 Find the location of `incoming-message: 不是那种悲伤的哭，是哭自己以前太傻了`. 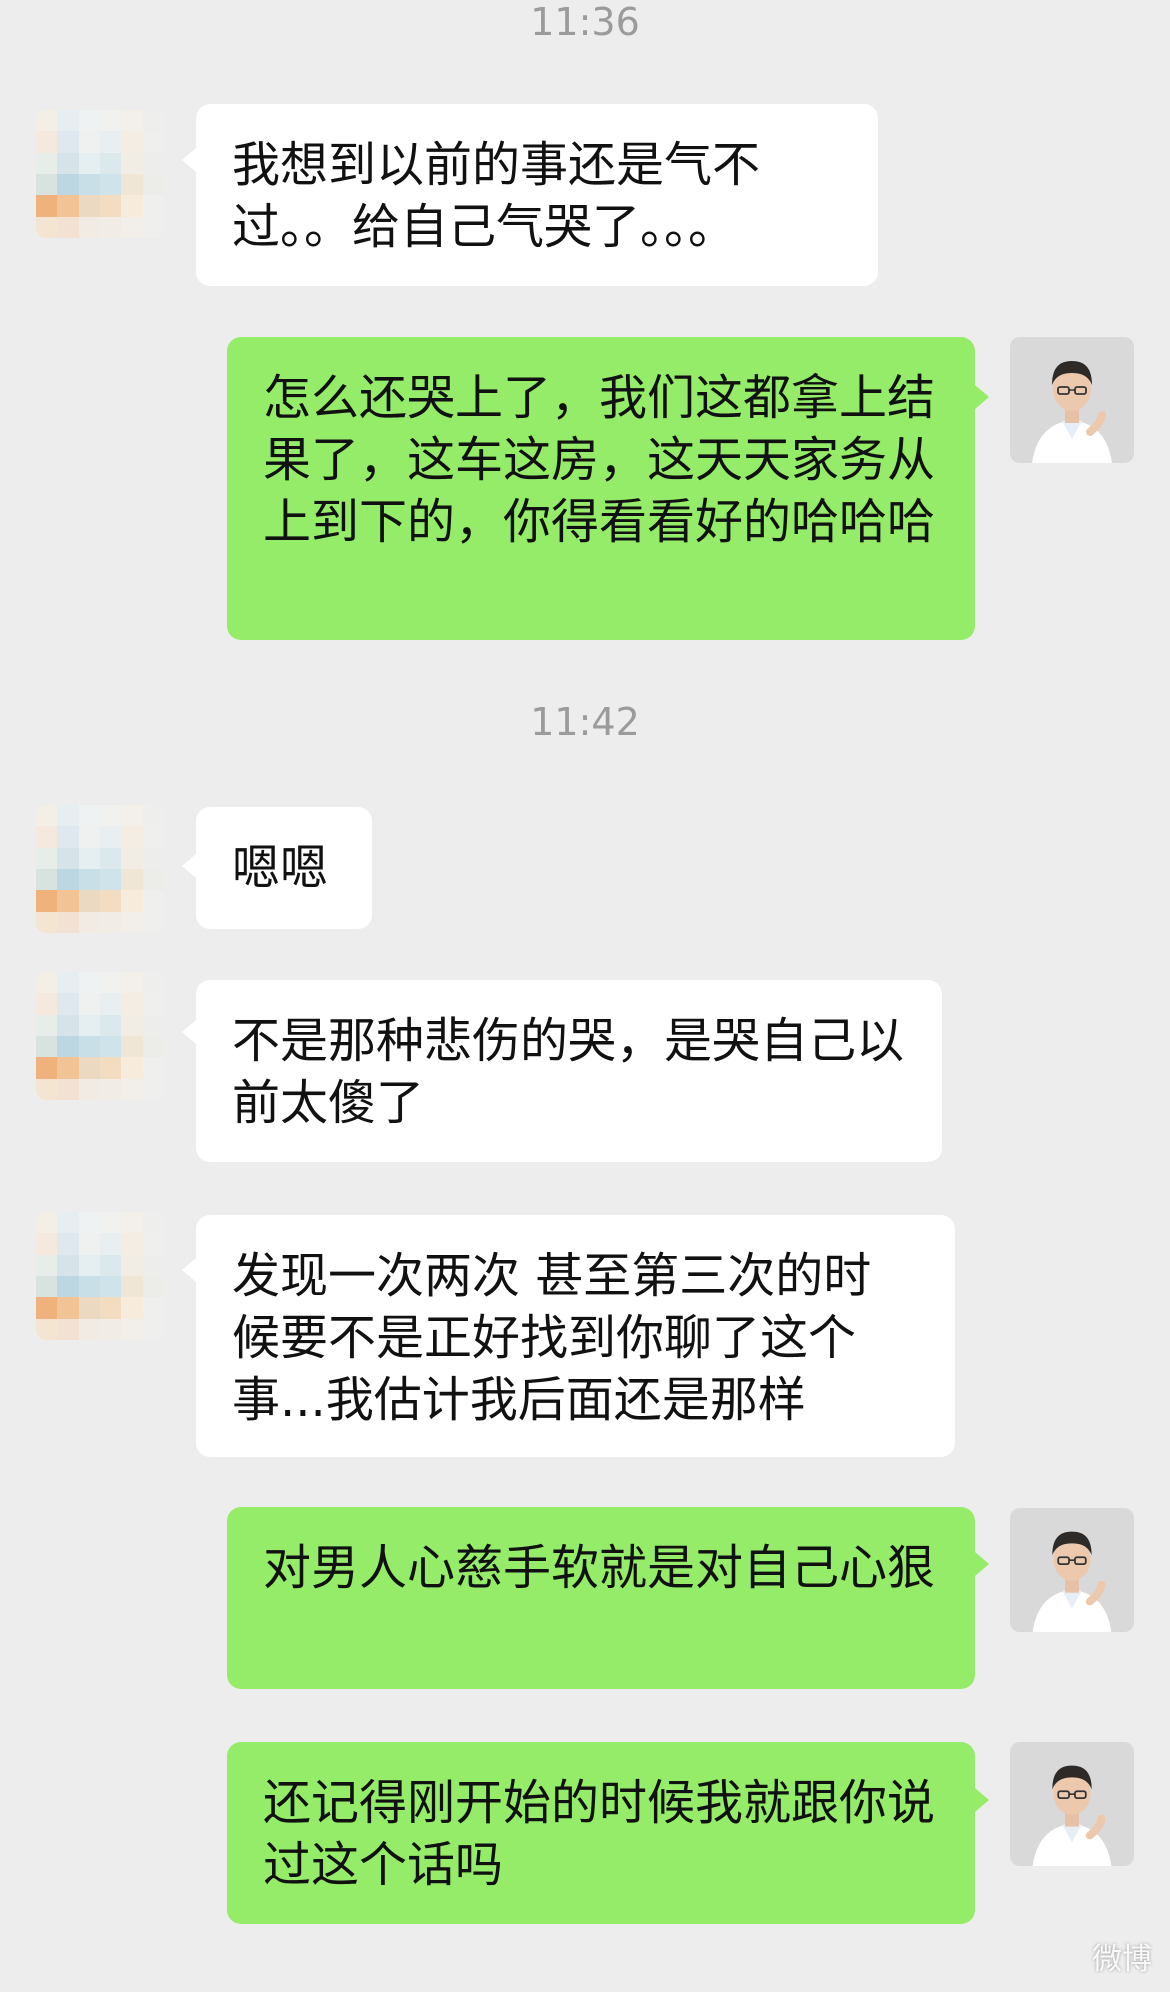

incoming-message: 不是那种悲伤的哭，是哭自己以前太傻了 is located at coordinates (569, 1071).